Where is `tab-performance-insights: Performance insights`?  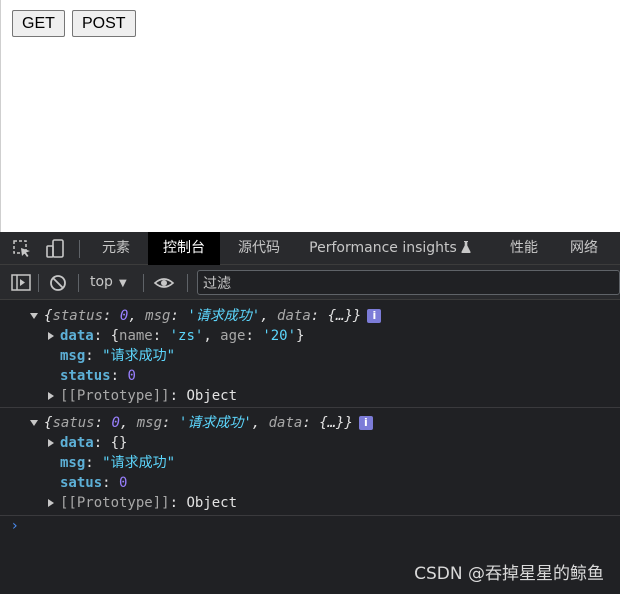 tab-performance-insights: Performance insights is located at coordinates (390, 248).